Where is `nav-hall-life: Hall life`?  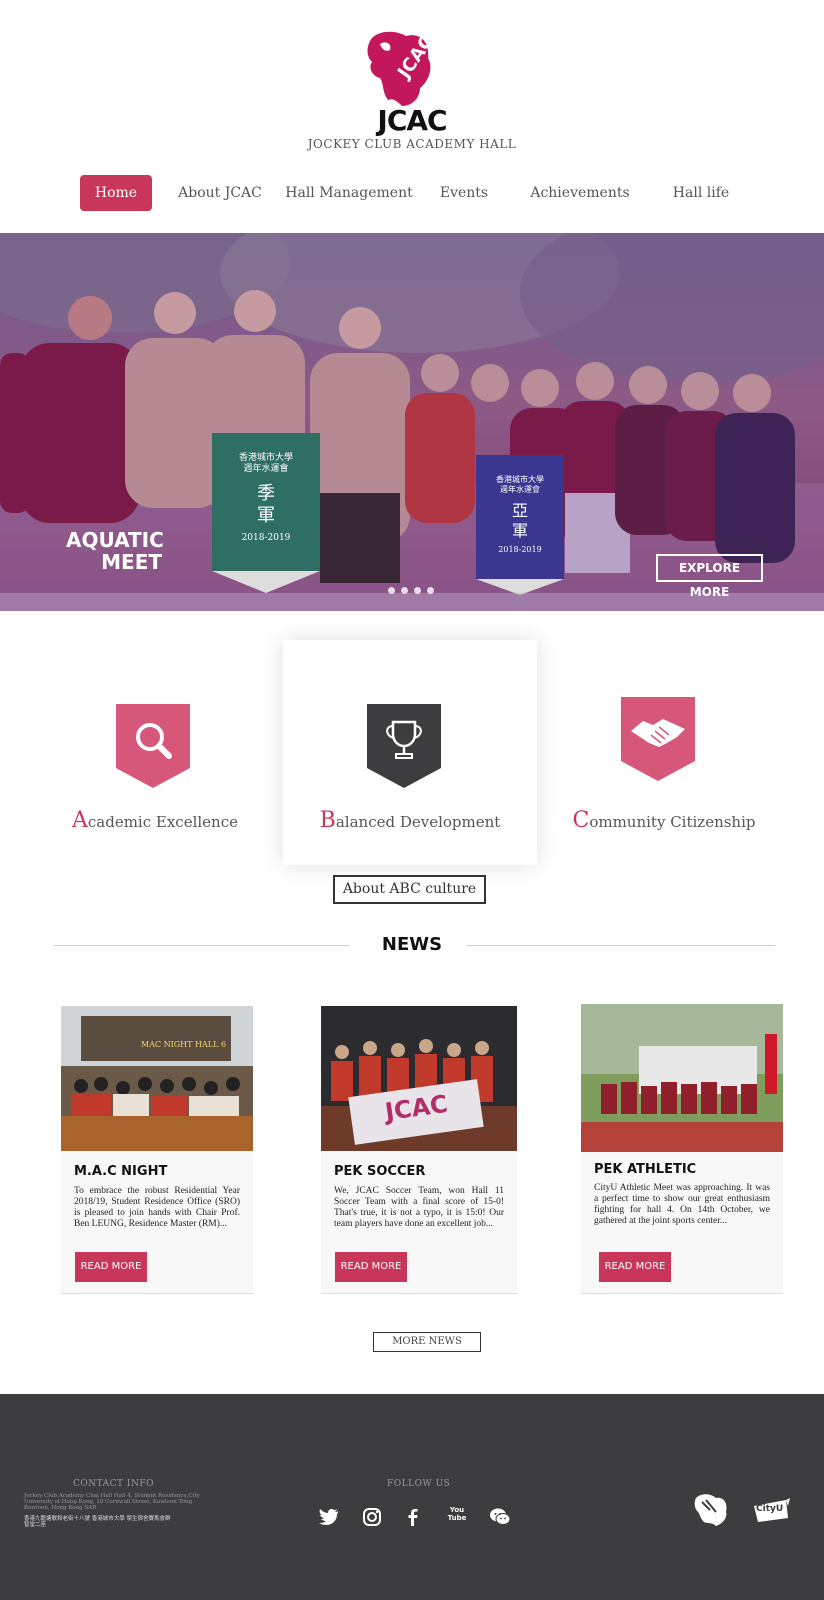
nav-hall-life: Hall life is located at coordinates (701, 193).